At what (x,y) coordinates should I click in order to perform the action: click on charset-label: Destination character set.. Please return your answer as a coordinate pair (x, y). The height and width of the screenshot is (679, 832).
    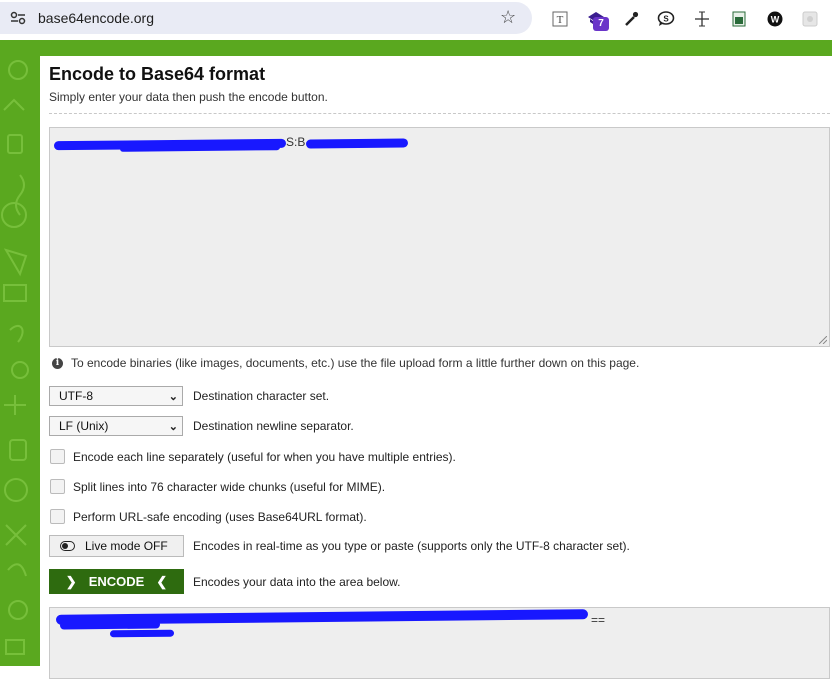
    Looking at the image, I should click on (261, 396).